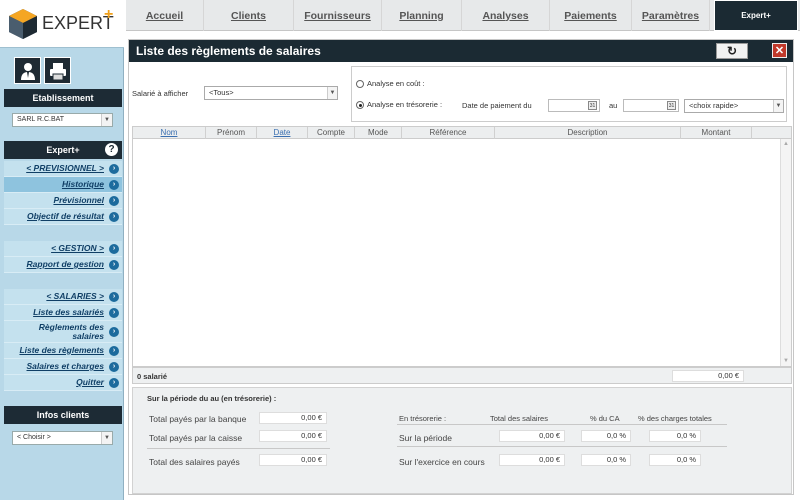 This screenshot has width=800, height=500. I want to click on exercice-pct-ca: 0,0 %, so click(606, 460).